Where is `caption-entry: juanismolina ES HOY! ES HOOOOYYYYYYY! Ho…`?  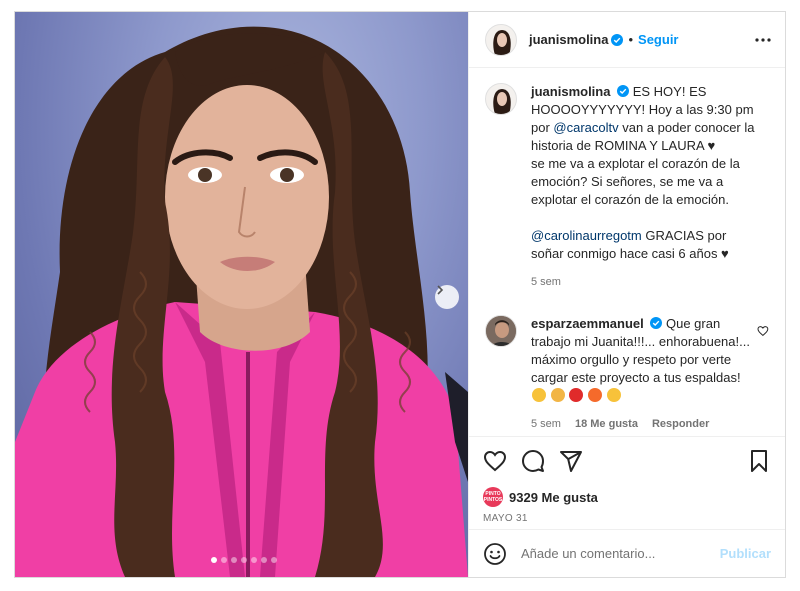 caption-entry: juanismolina ES HOY! ES HOOOOYYYYYYY! Ho… is located at coordinates (627, 187).